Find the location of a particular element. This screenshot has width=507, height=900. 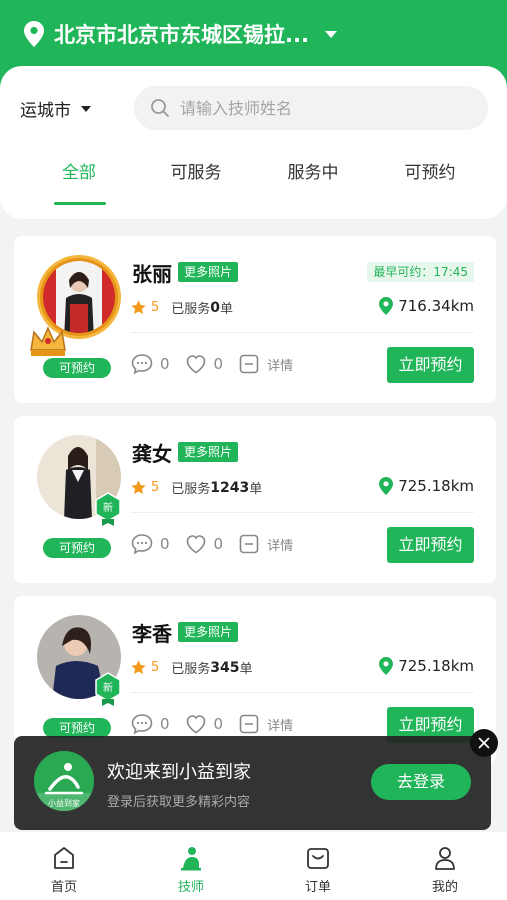

tab-bar: 全部 可服务 服务中 可预约 is located at coordinates (253, 183).